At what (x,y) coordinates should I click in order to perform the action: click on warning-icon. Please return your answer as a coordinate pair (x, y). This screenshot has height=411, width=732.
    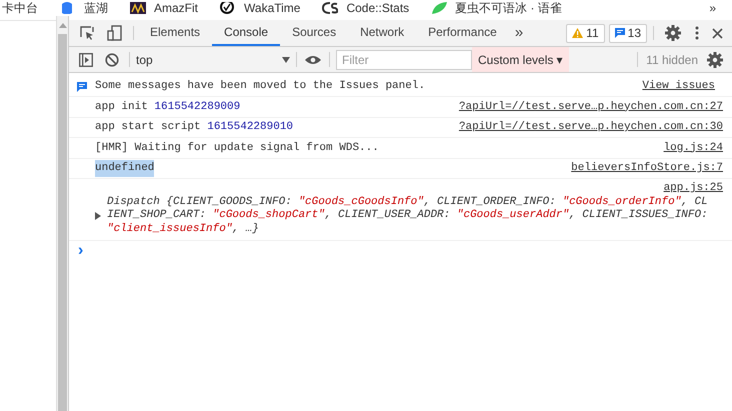
    Looking at the image, I should click on (578, 33).